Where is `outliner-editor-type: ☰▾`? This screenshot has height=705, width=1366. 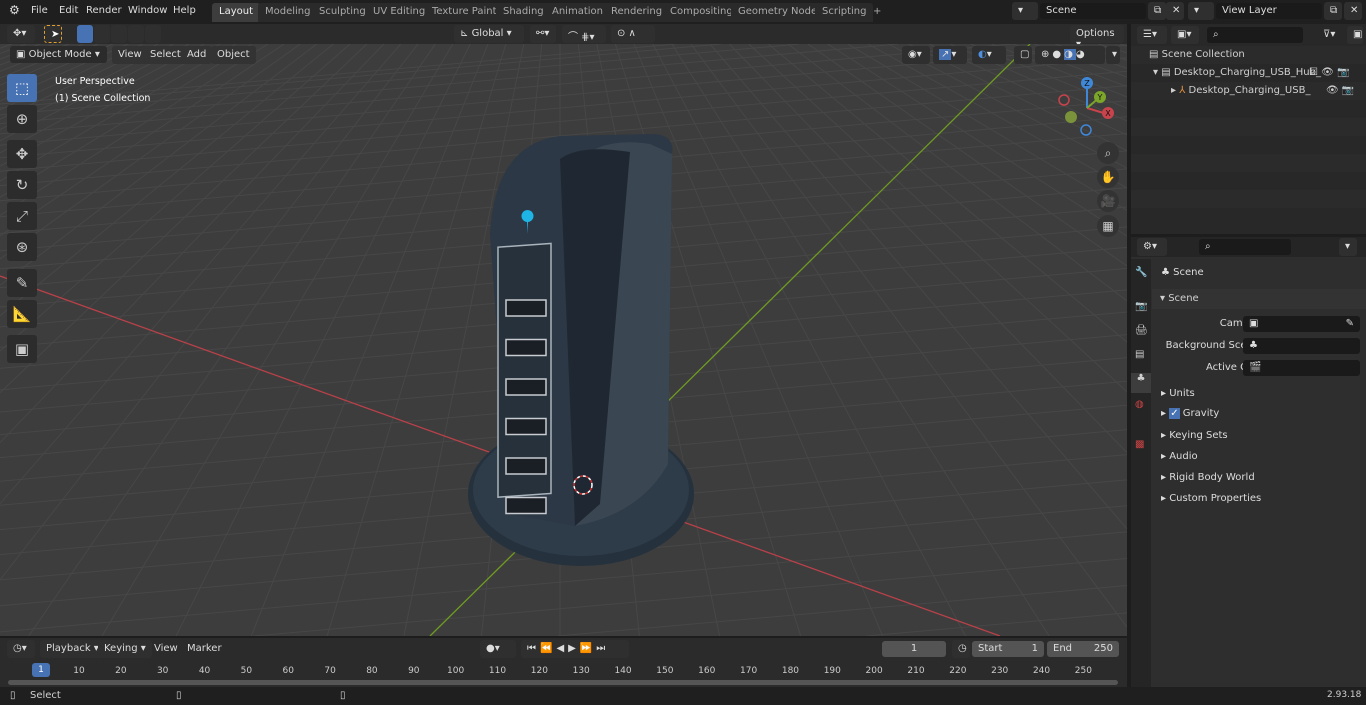 outliner-editor-type: ☰▾ is located at coordinates (1152, 35).